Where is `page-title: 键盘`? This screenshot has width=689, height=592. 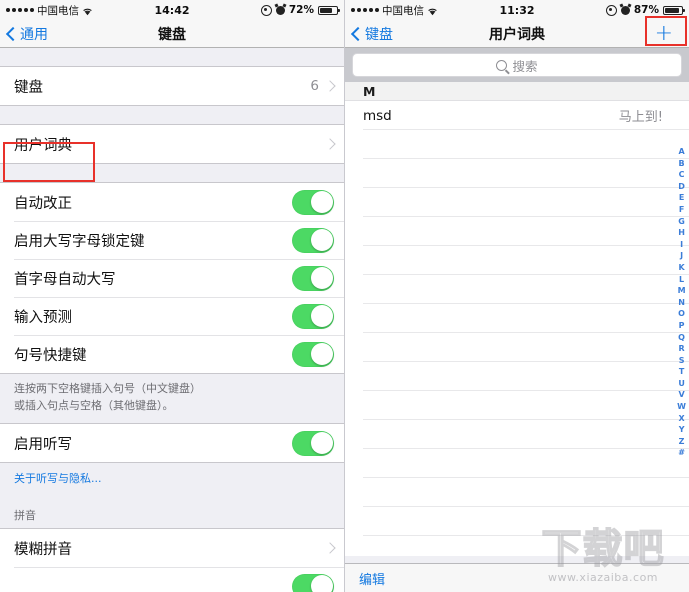
page-title: 键盘 is located at coordinates (172, 34).